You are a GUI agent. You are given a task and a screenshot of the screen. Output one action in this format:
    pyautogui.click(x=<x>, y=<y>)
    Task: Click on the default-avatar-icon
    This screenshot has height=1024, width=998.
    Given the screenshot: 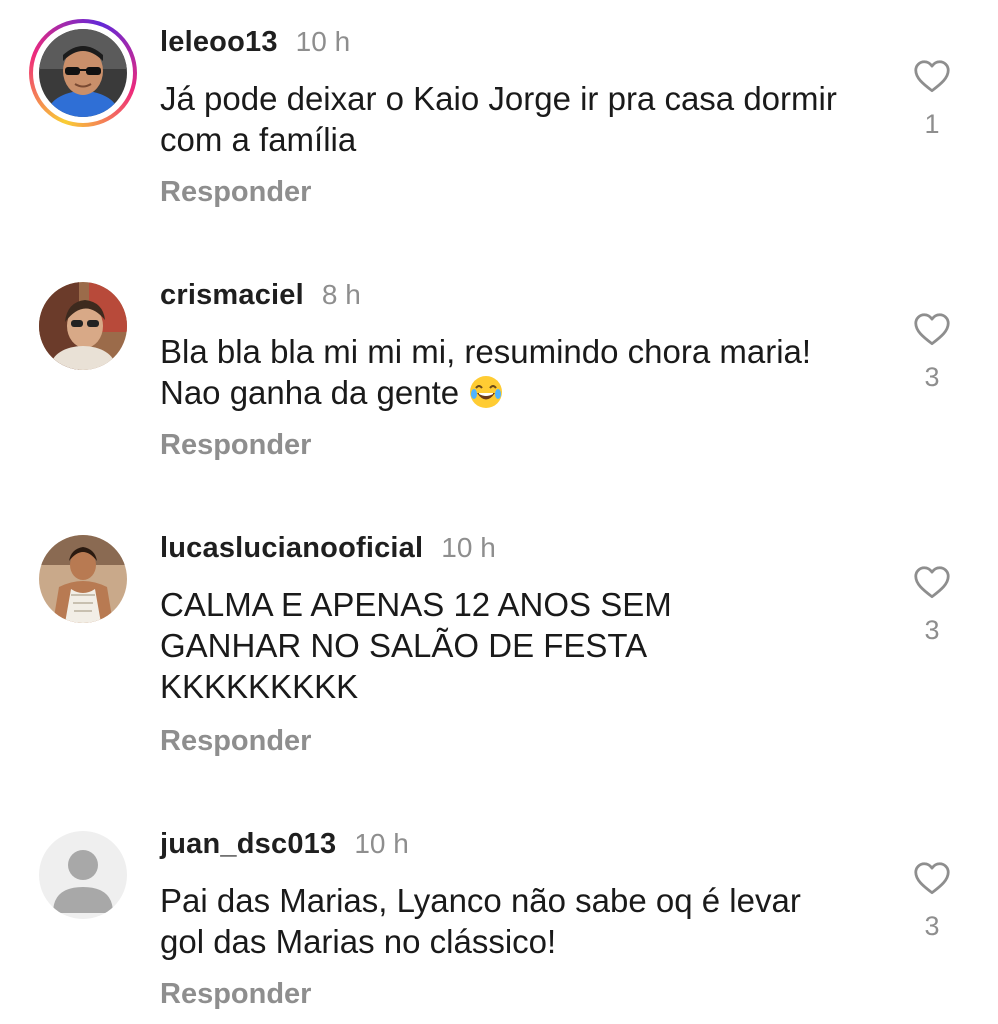 What is the action you would take?
    pyautogui.click(x=83, y=875)
    